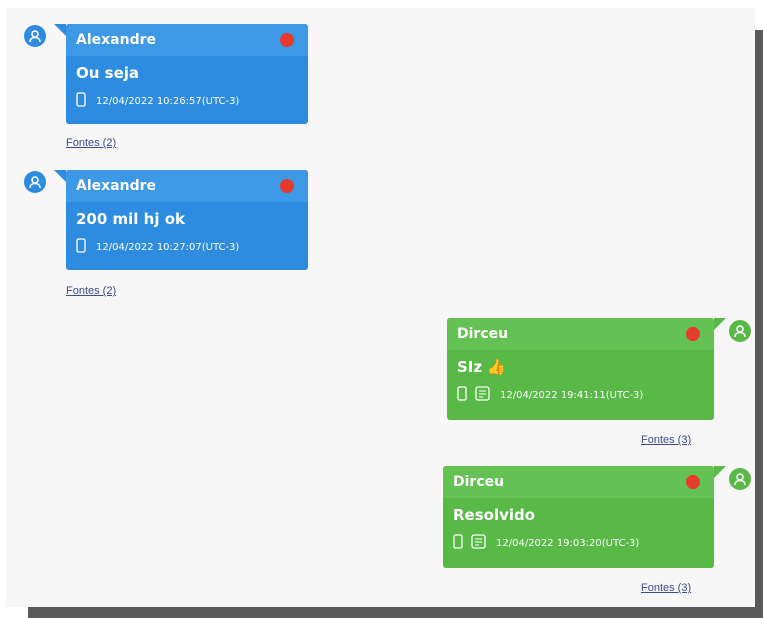  What do you see at coordinates (568, 543) in the screenshot?
I see `message-timestamp: 12/04/2022 19:03:20(UTC-3)` at bounding box center [568, 543].